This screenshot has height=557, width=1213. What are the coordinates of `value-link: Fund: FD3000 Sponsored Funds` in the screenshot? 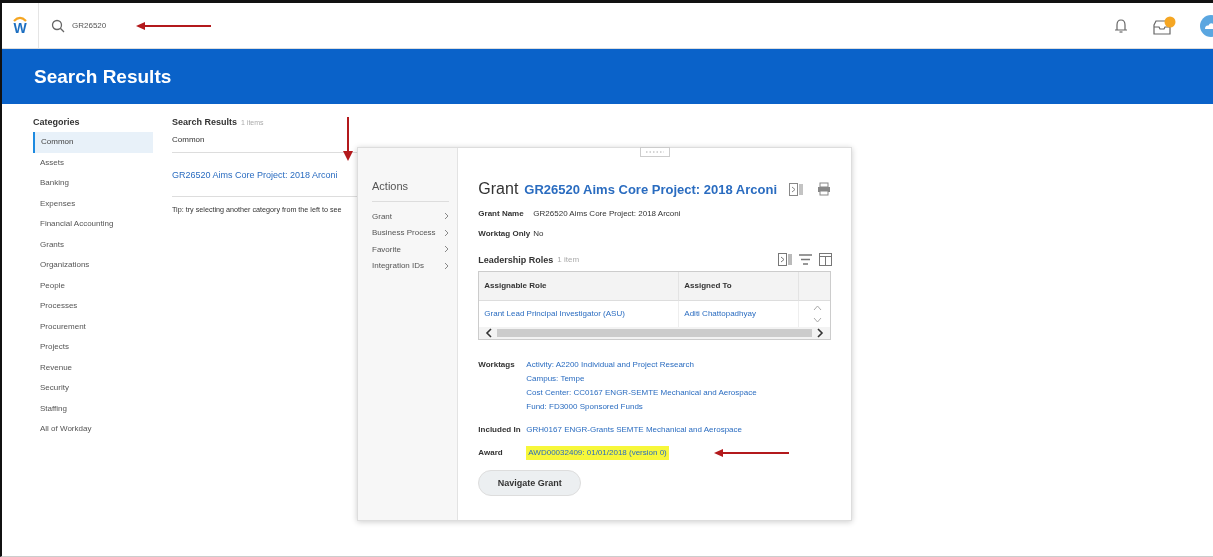 It's located at (584, 407).